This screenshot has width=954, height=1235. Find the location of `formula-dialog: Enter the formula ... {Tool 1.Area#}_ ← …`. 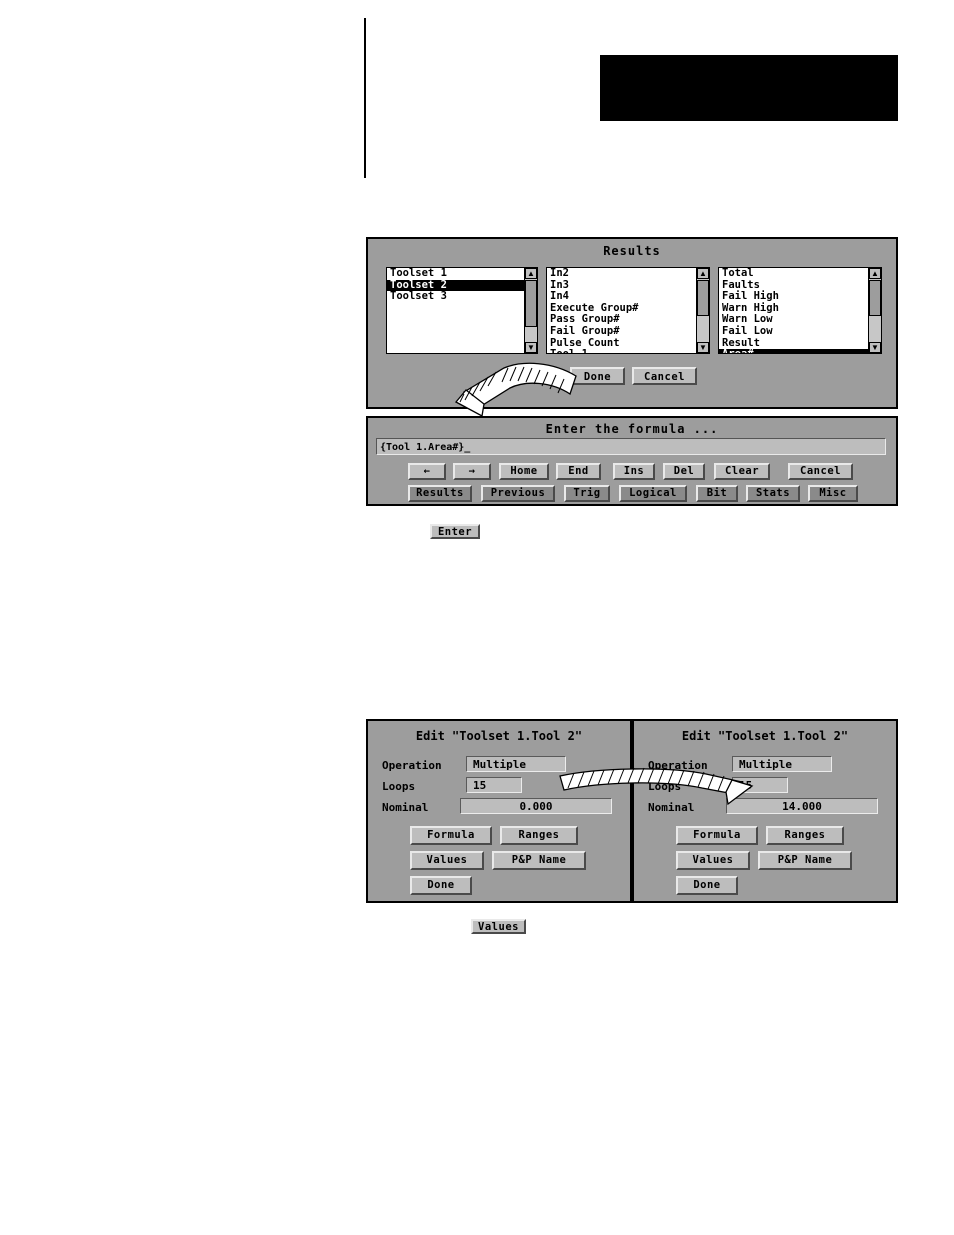

formula-dialog: Enter the formula ... {Tool 1.Area#}_ ← … is located at coordinates (632, 461).